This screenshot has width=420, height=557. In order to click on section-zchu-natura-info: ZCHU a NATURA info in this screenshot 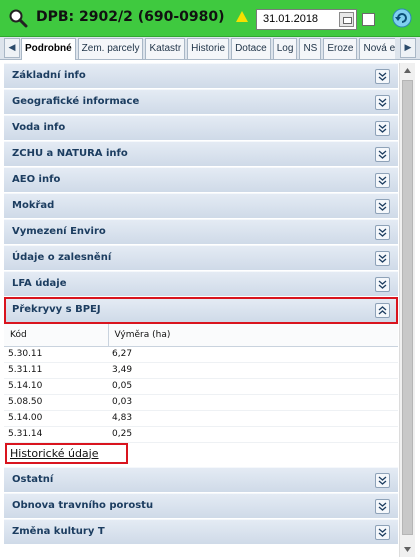, I will do `click(201, 154)`.